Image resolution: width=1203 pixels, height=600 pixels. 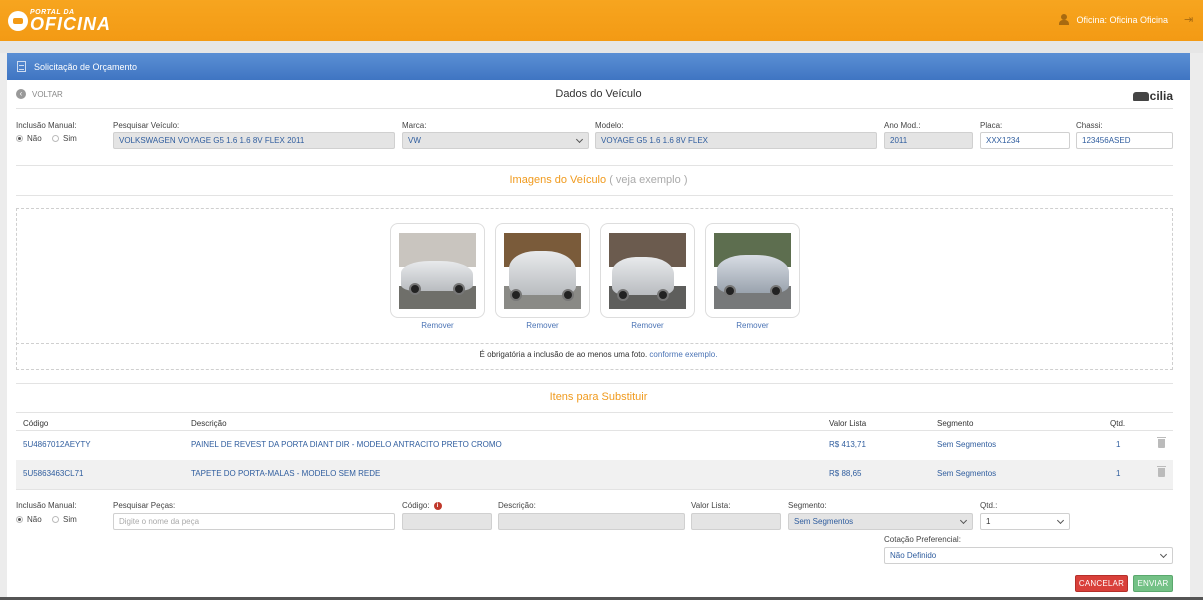 What do you see at coordinates (1118, 423) in the screenshot?
I see `column-header-qty: Qtd.` at bounding box center [1118, 423].